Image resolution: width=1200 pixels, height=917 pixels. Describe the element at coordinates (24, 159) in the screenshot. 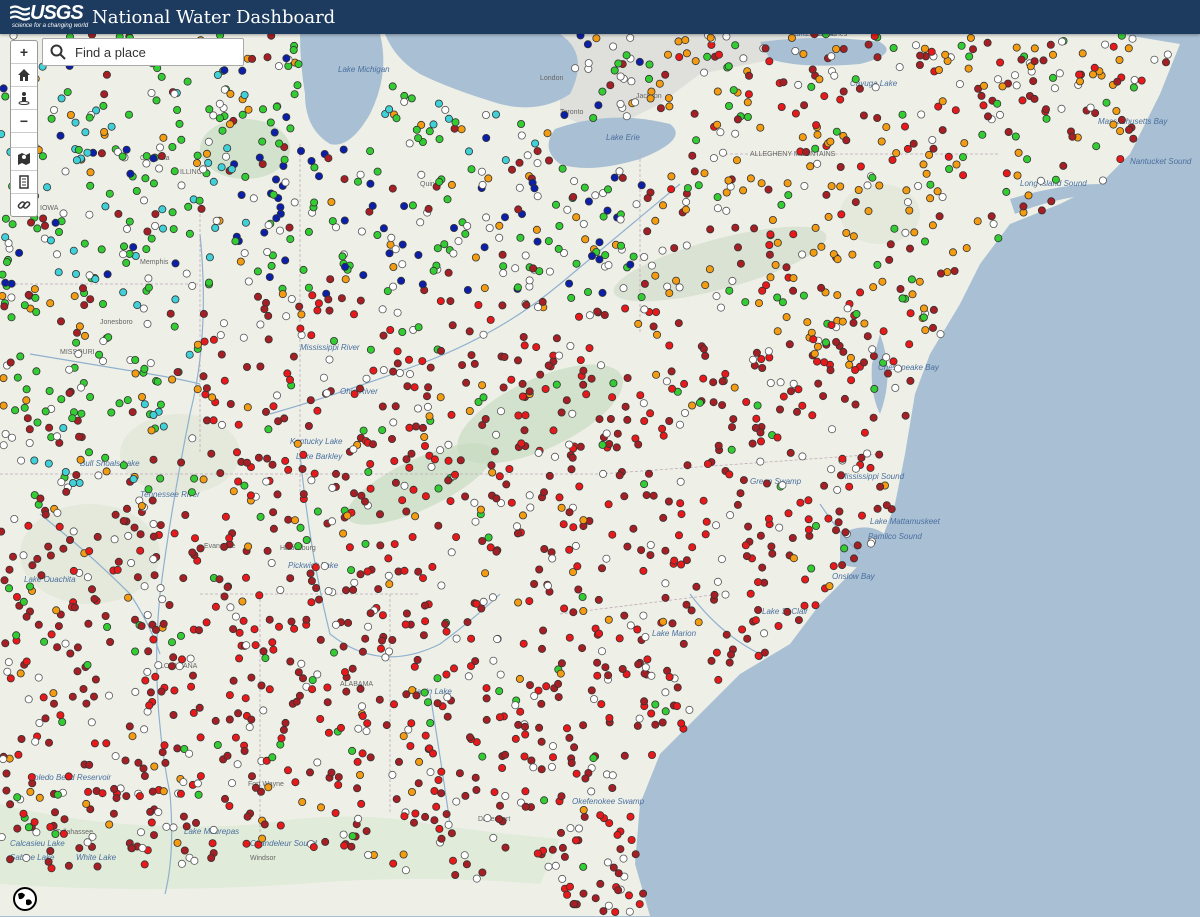

I see `basemap-button` at that location.